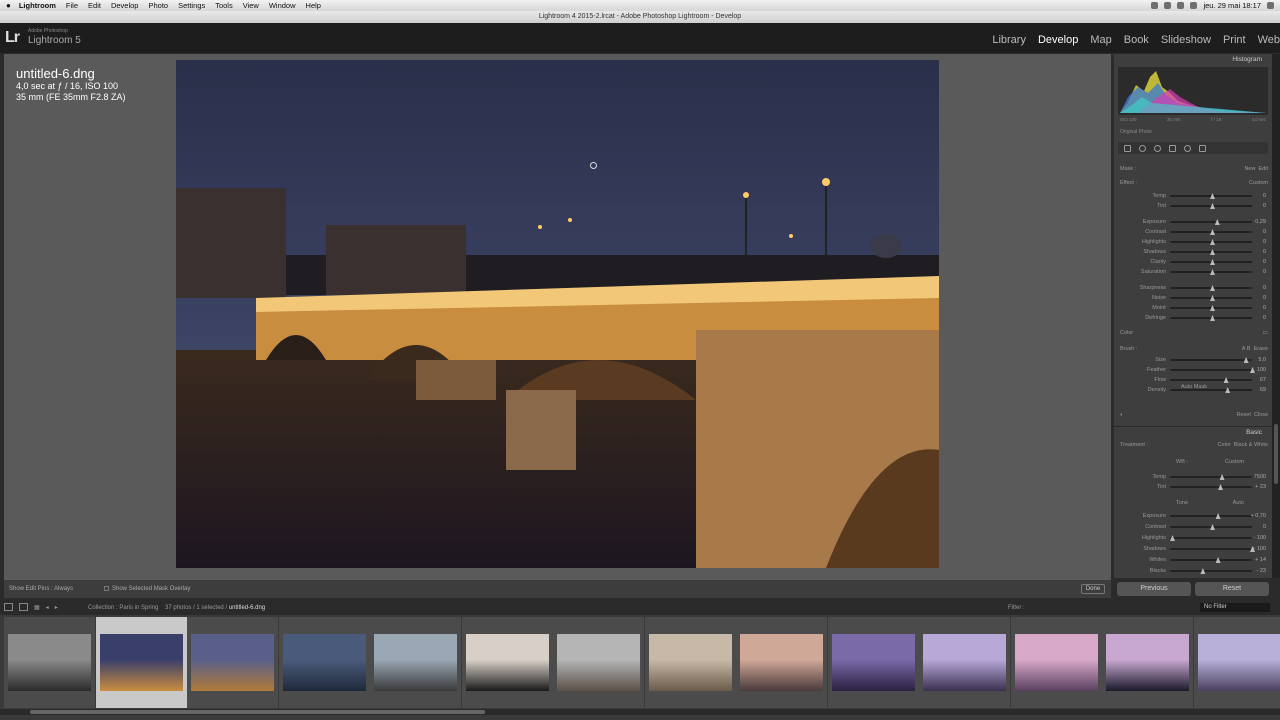  I want to click on battery-icon, so click(1194, 5).